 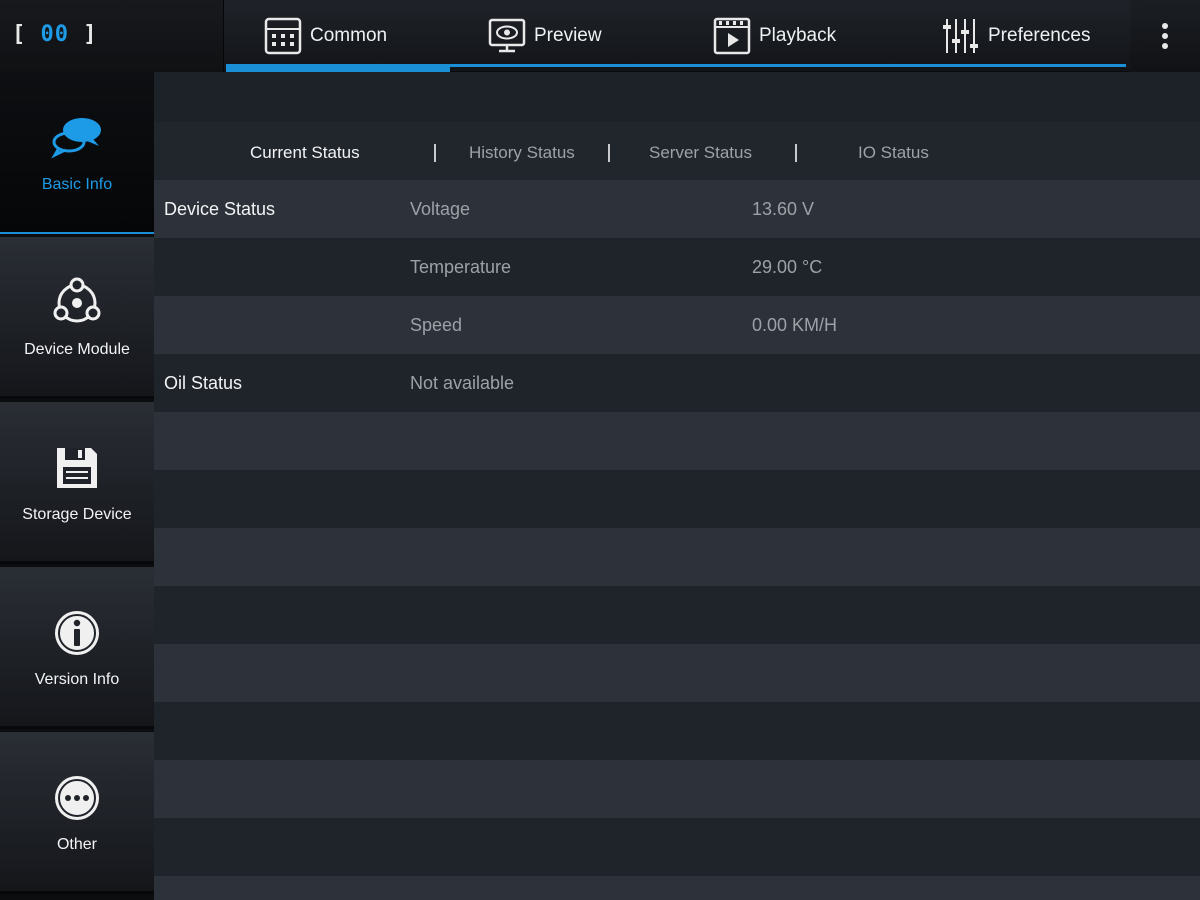 What do you see at coordinates (77, 138) in the screenshot?
I see `chat-bubbles-icon` at bounding box center [77, 138].